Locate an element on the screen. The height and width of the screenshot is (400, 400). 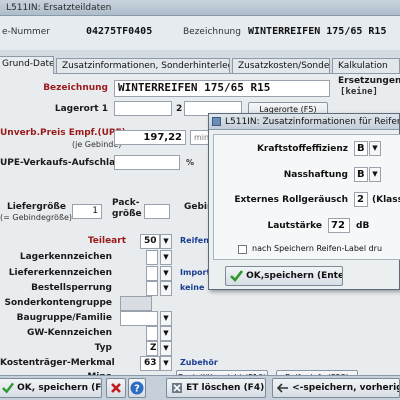
close-icon is located at coordinates (116, 387).